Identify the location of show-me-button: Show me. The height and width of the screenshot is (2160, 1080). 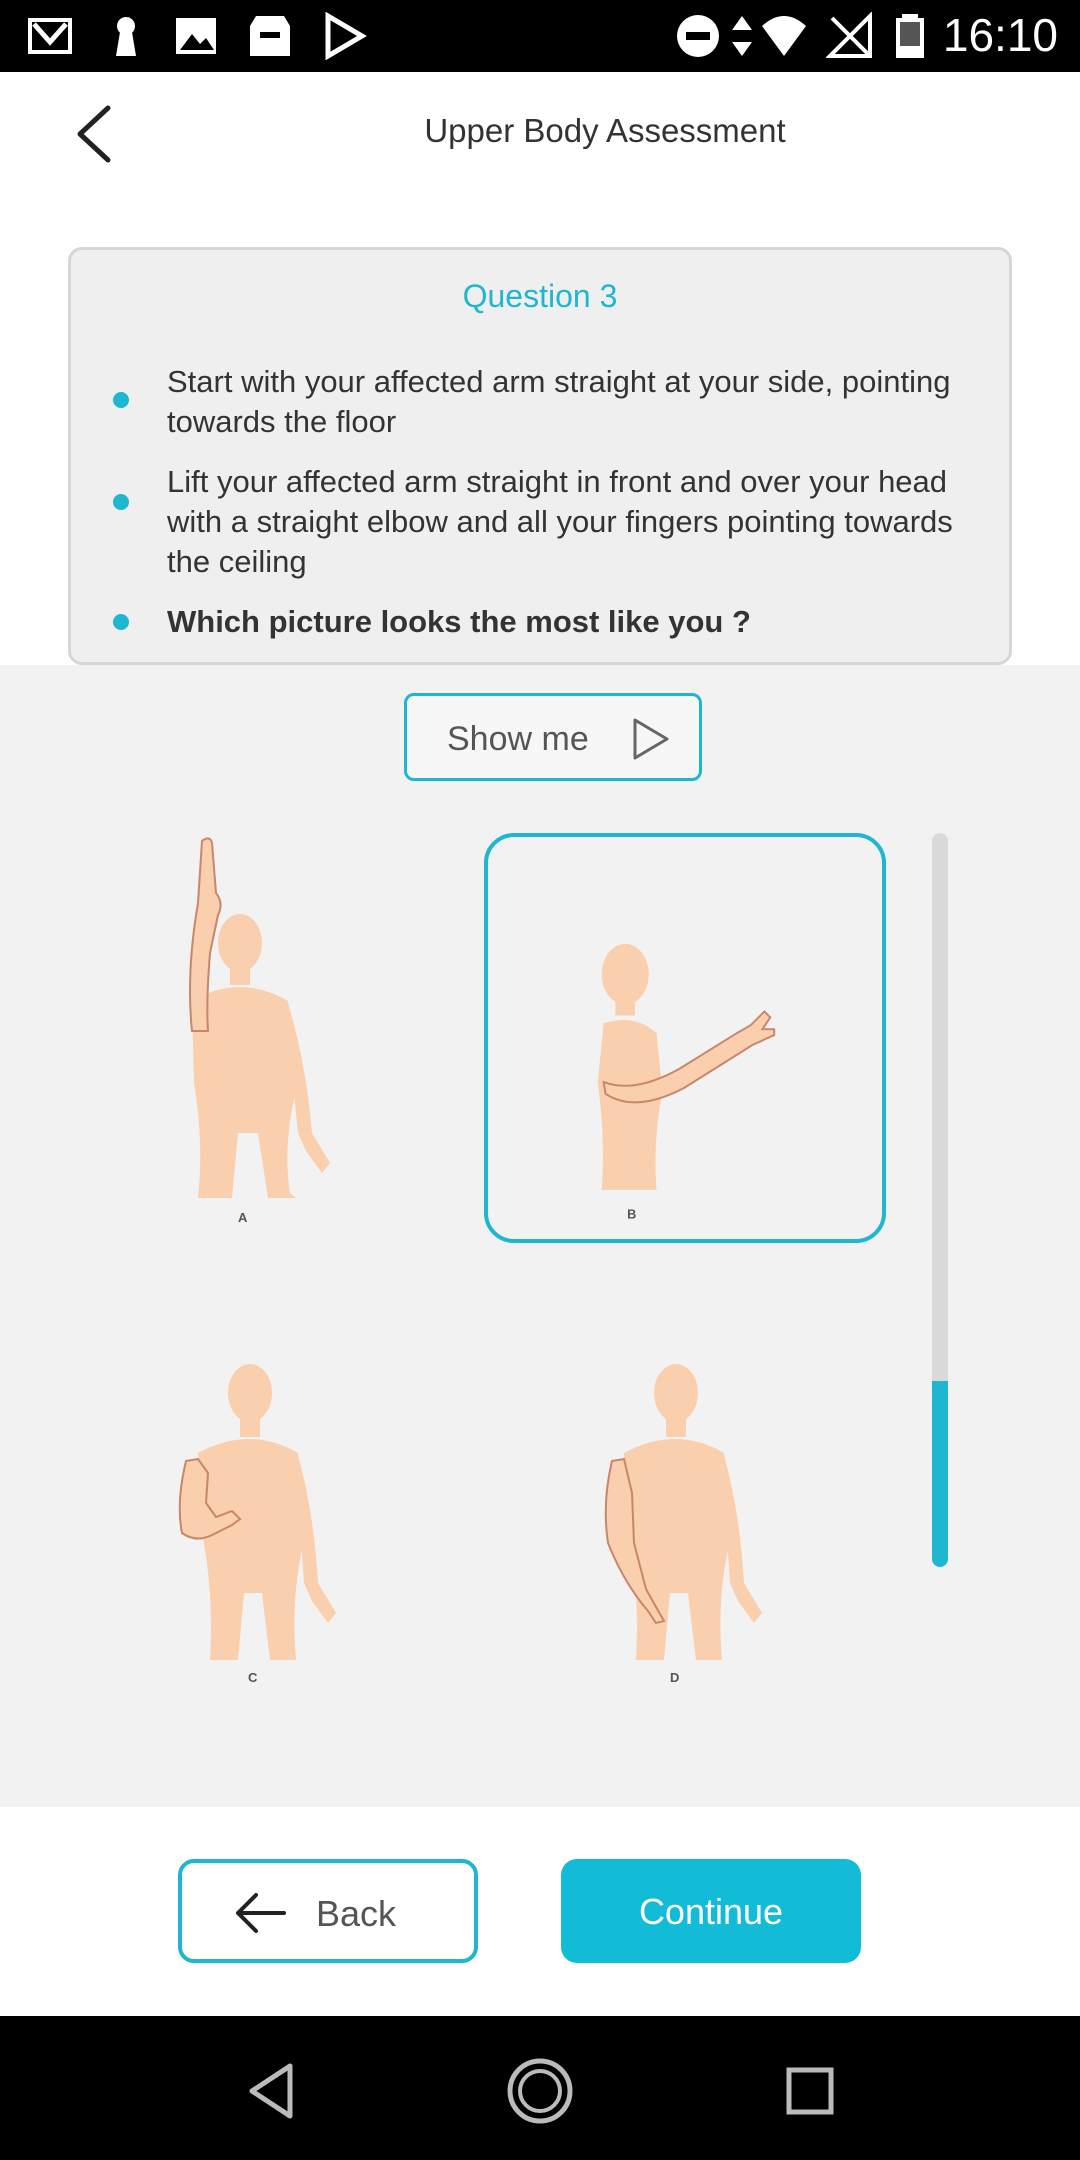
(553, 737).